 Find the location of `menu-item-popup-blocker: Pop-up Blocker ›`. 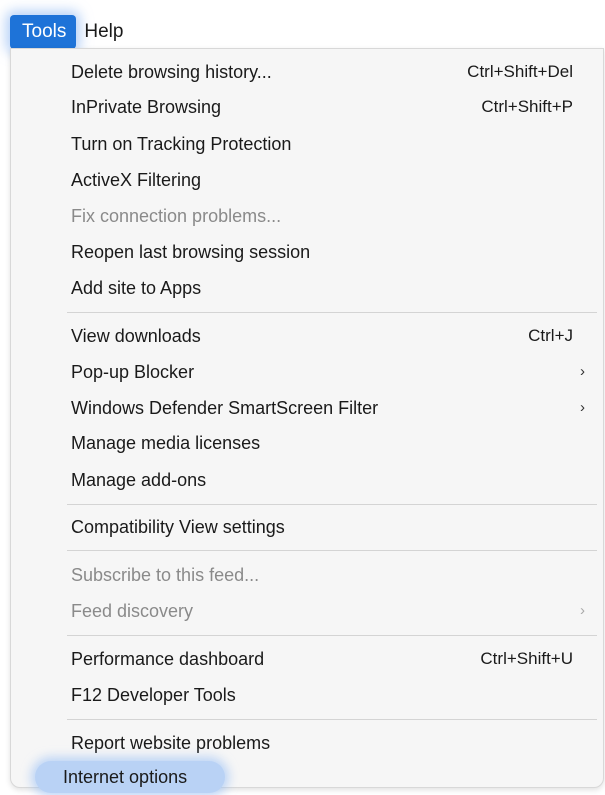

menu-item-popup-blocker: Pop-up Blocker › is located at coordinates (307, 372).